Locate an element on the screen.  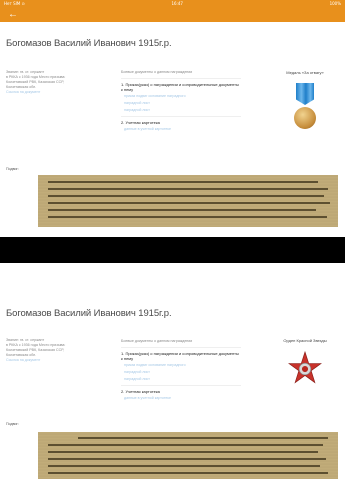
award-panel: Орден Красной Звезды is located at coordinates (305, 361).